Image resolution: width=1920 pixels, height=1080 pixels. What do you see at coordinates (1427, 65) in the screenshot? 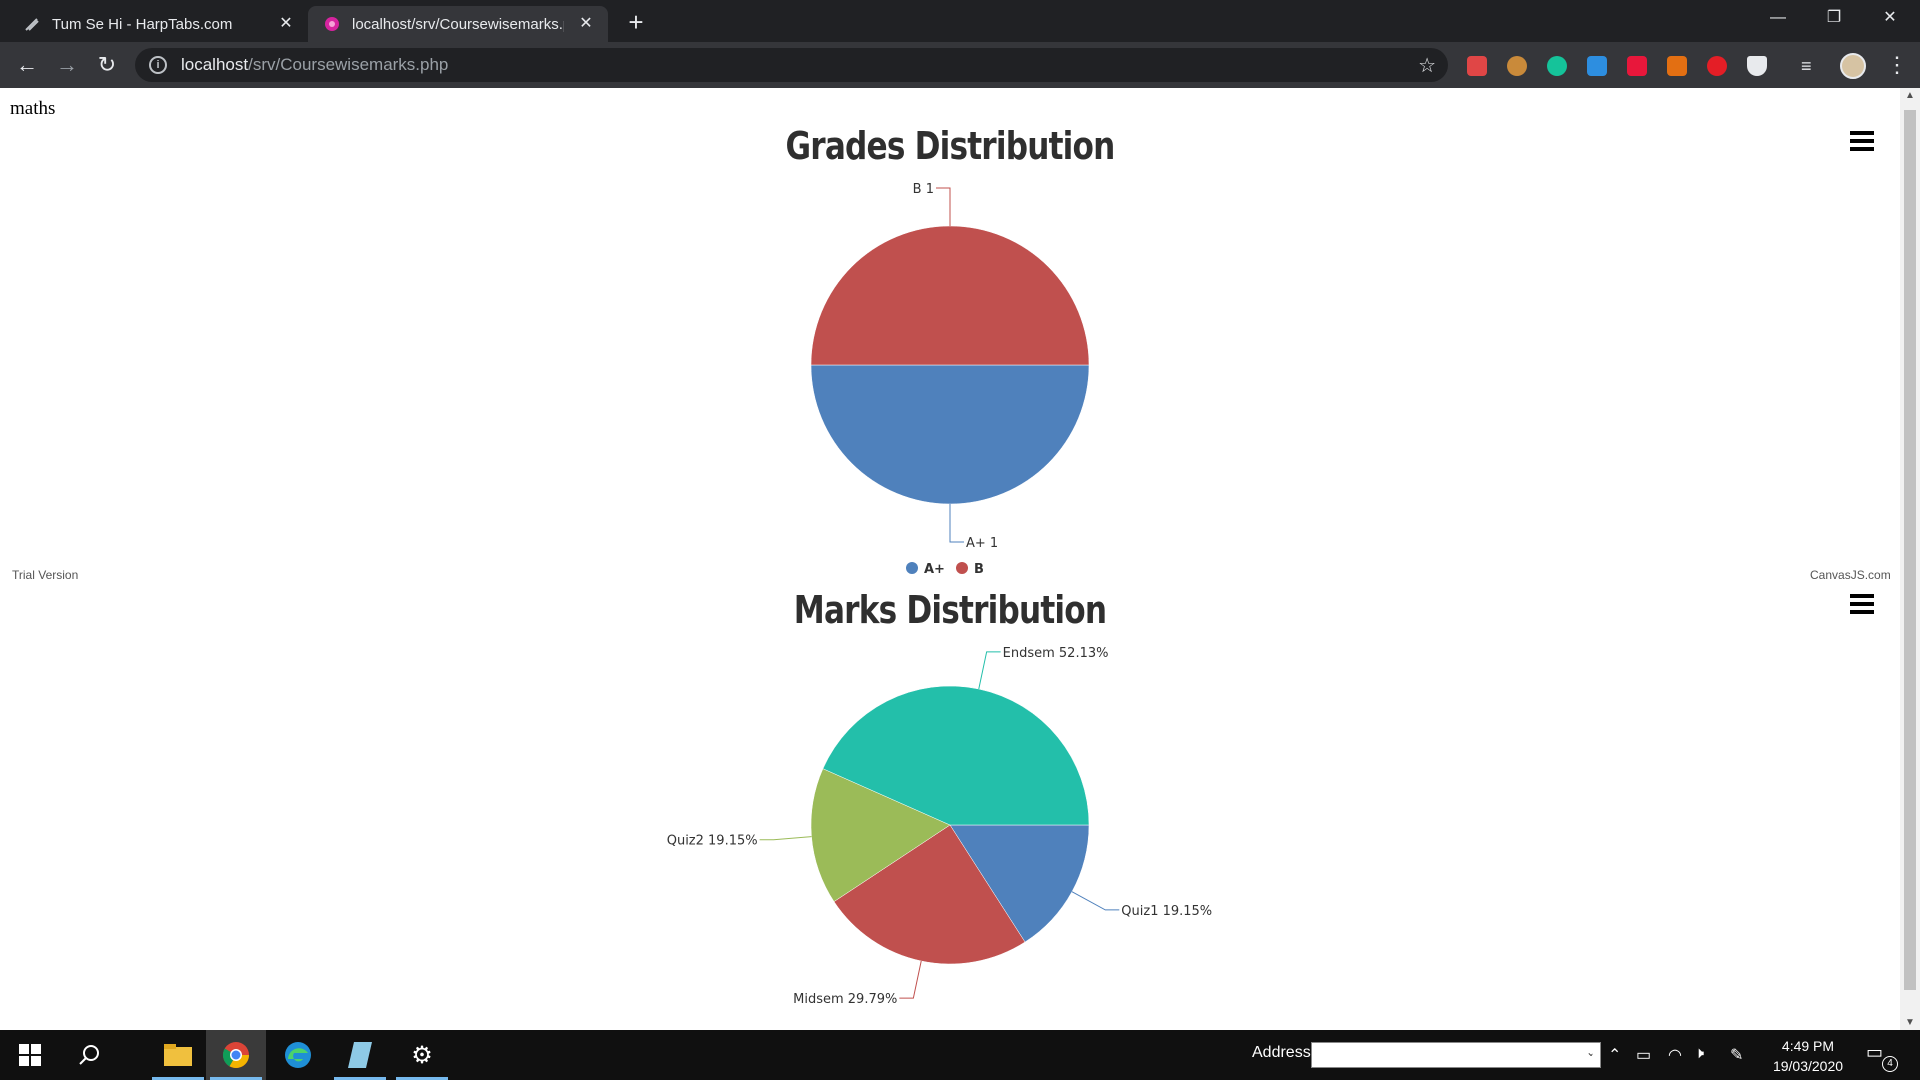
I see `bookmark-star-icon: ☆` at bounding box center [1427, 65].